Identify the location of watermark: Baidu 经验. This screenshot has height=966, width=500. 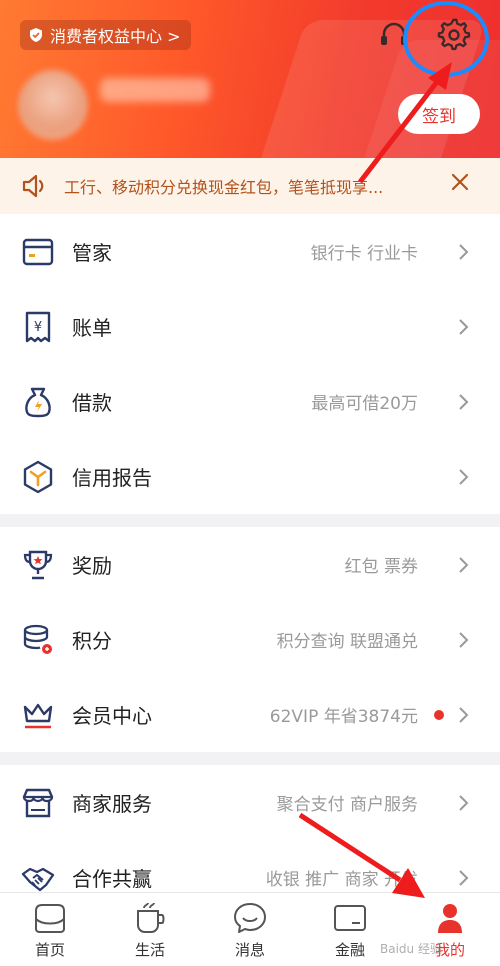
(411, 949).